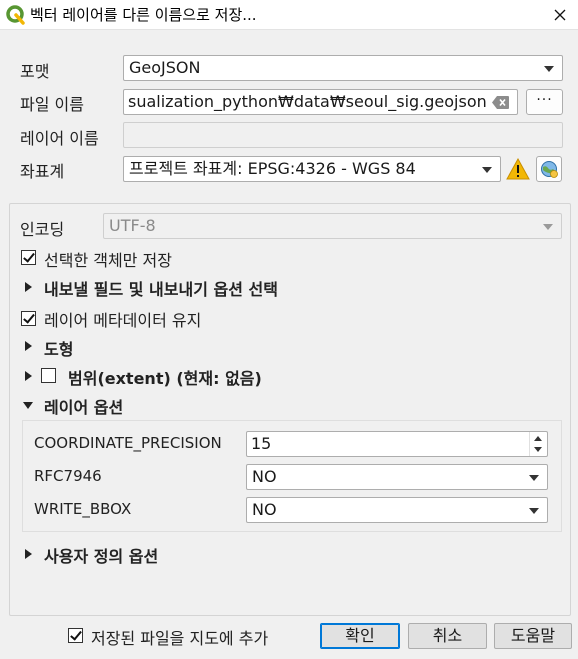  What do you see at coordinates (15, 15) in the screenshot?
I see `qgis-logo-icon` at bounding box center [15, 15].